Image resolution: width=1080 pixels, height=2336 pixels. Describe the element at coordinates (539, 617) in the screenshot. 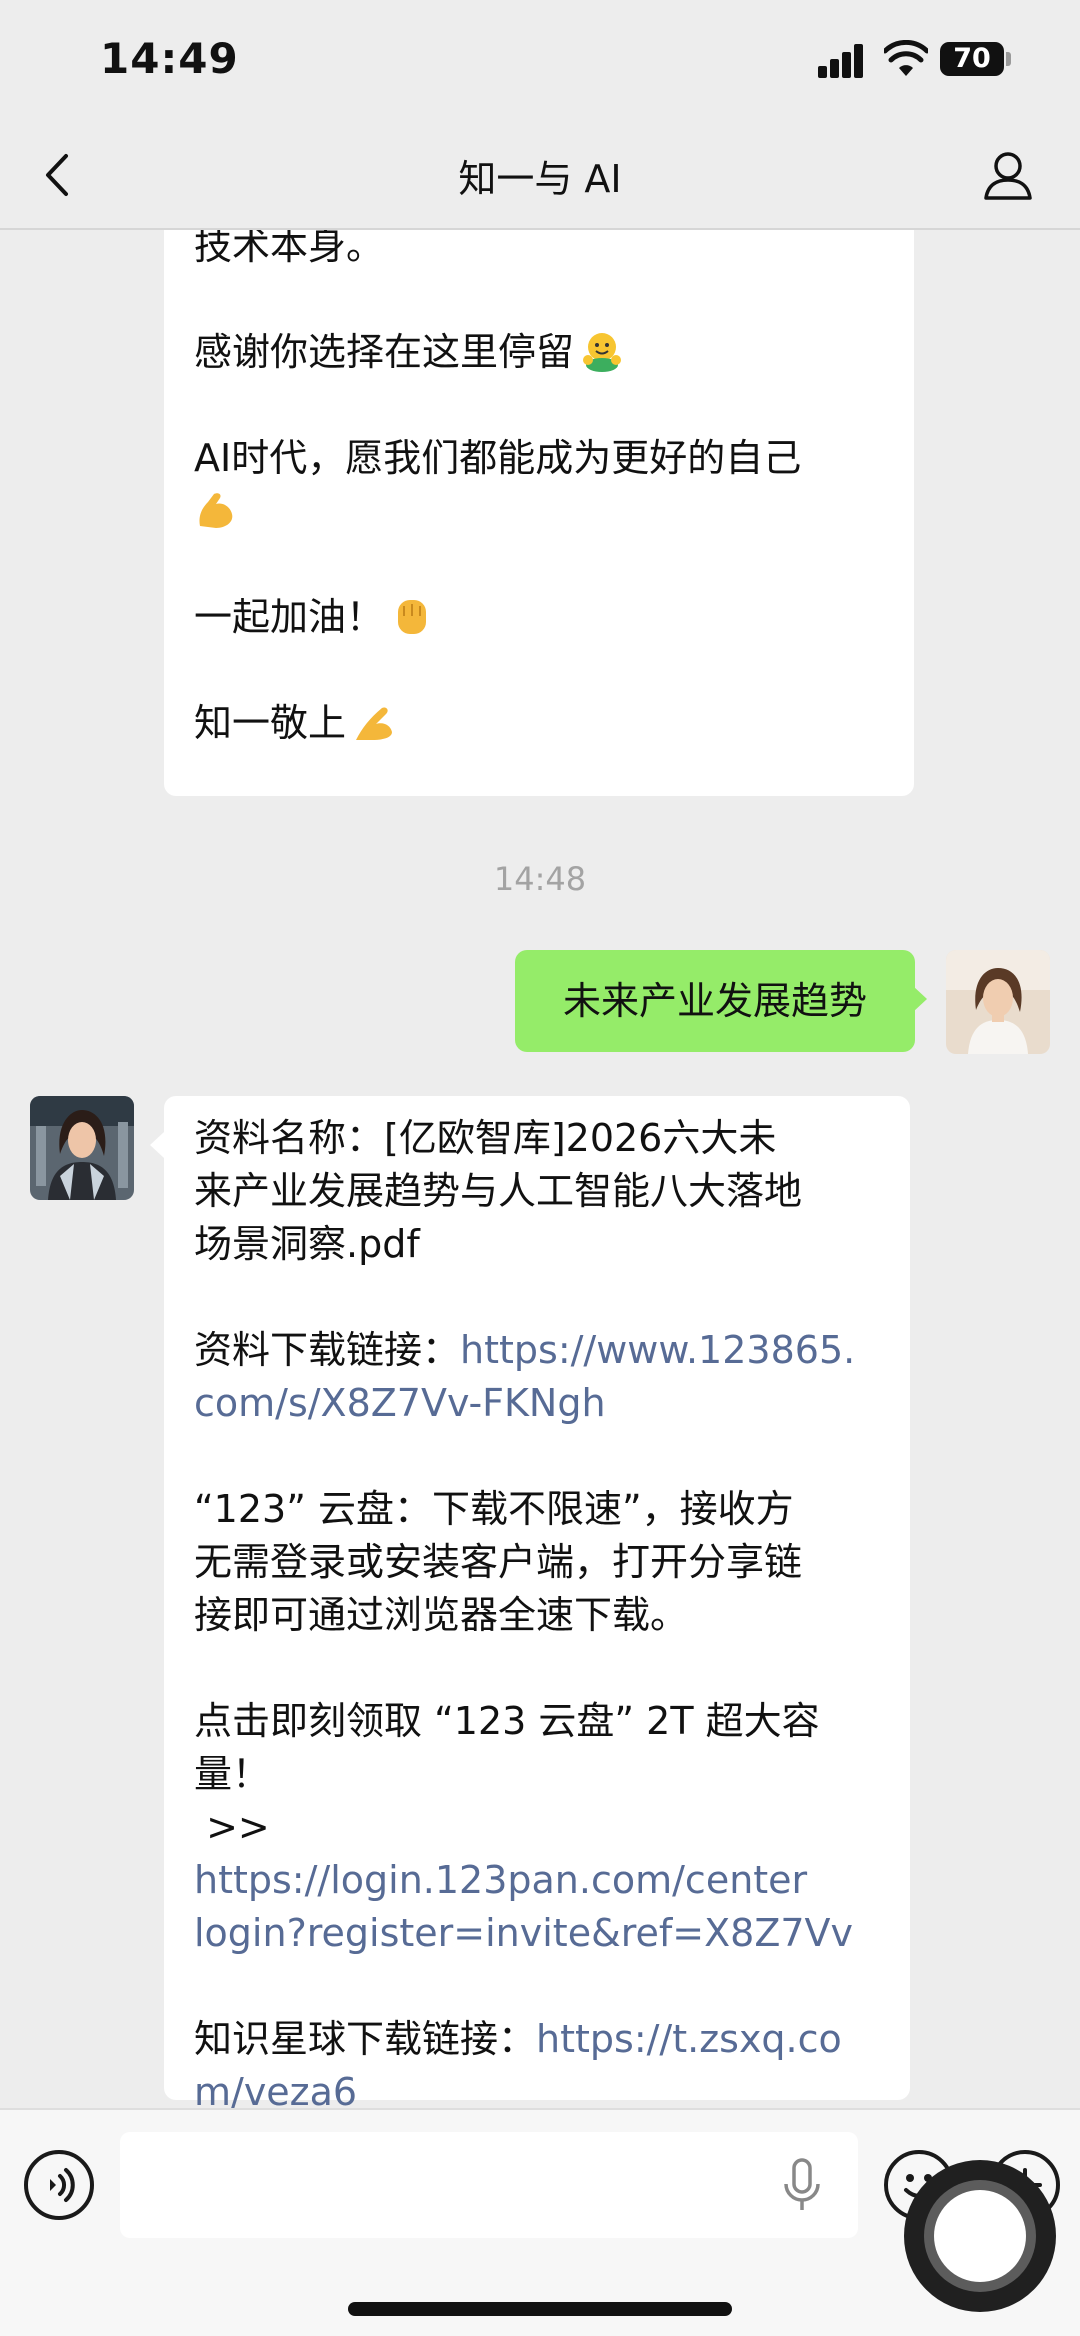

I see `message-text: 一起加油！` at that location.